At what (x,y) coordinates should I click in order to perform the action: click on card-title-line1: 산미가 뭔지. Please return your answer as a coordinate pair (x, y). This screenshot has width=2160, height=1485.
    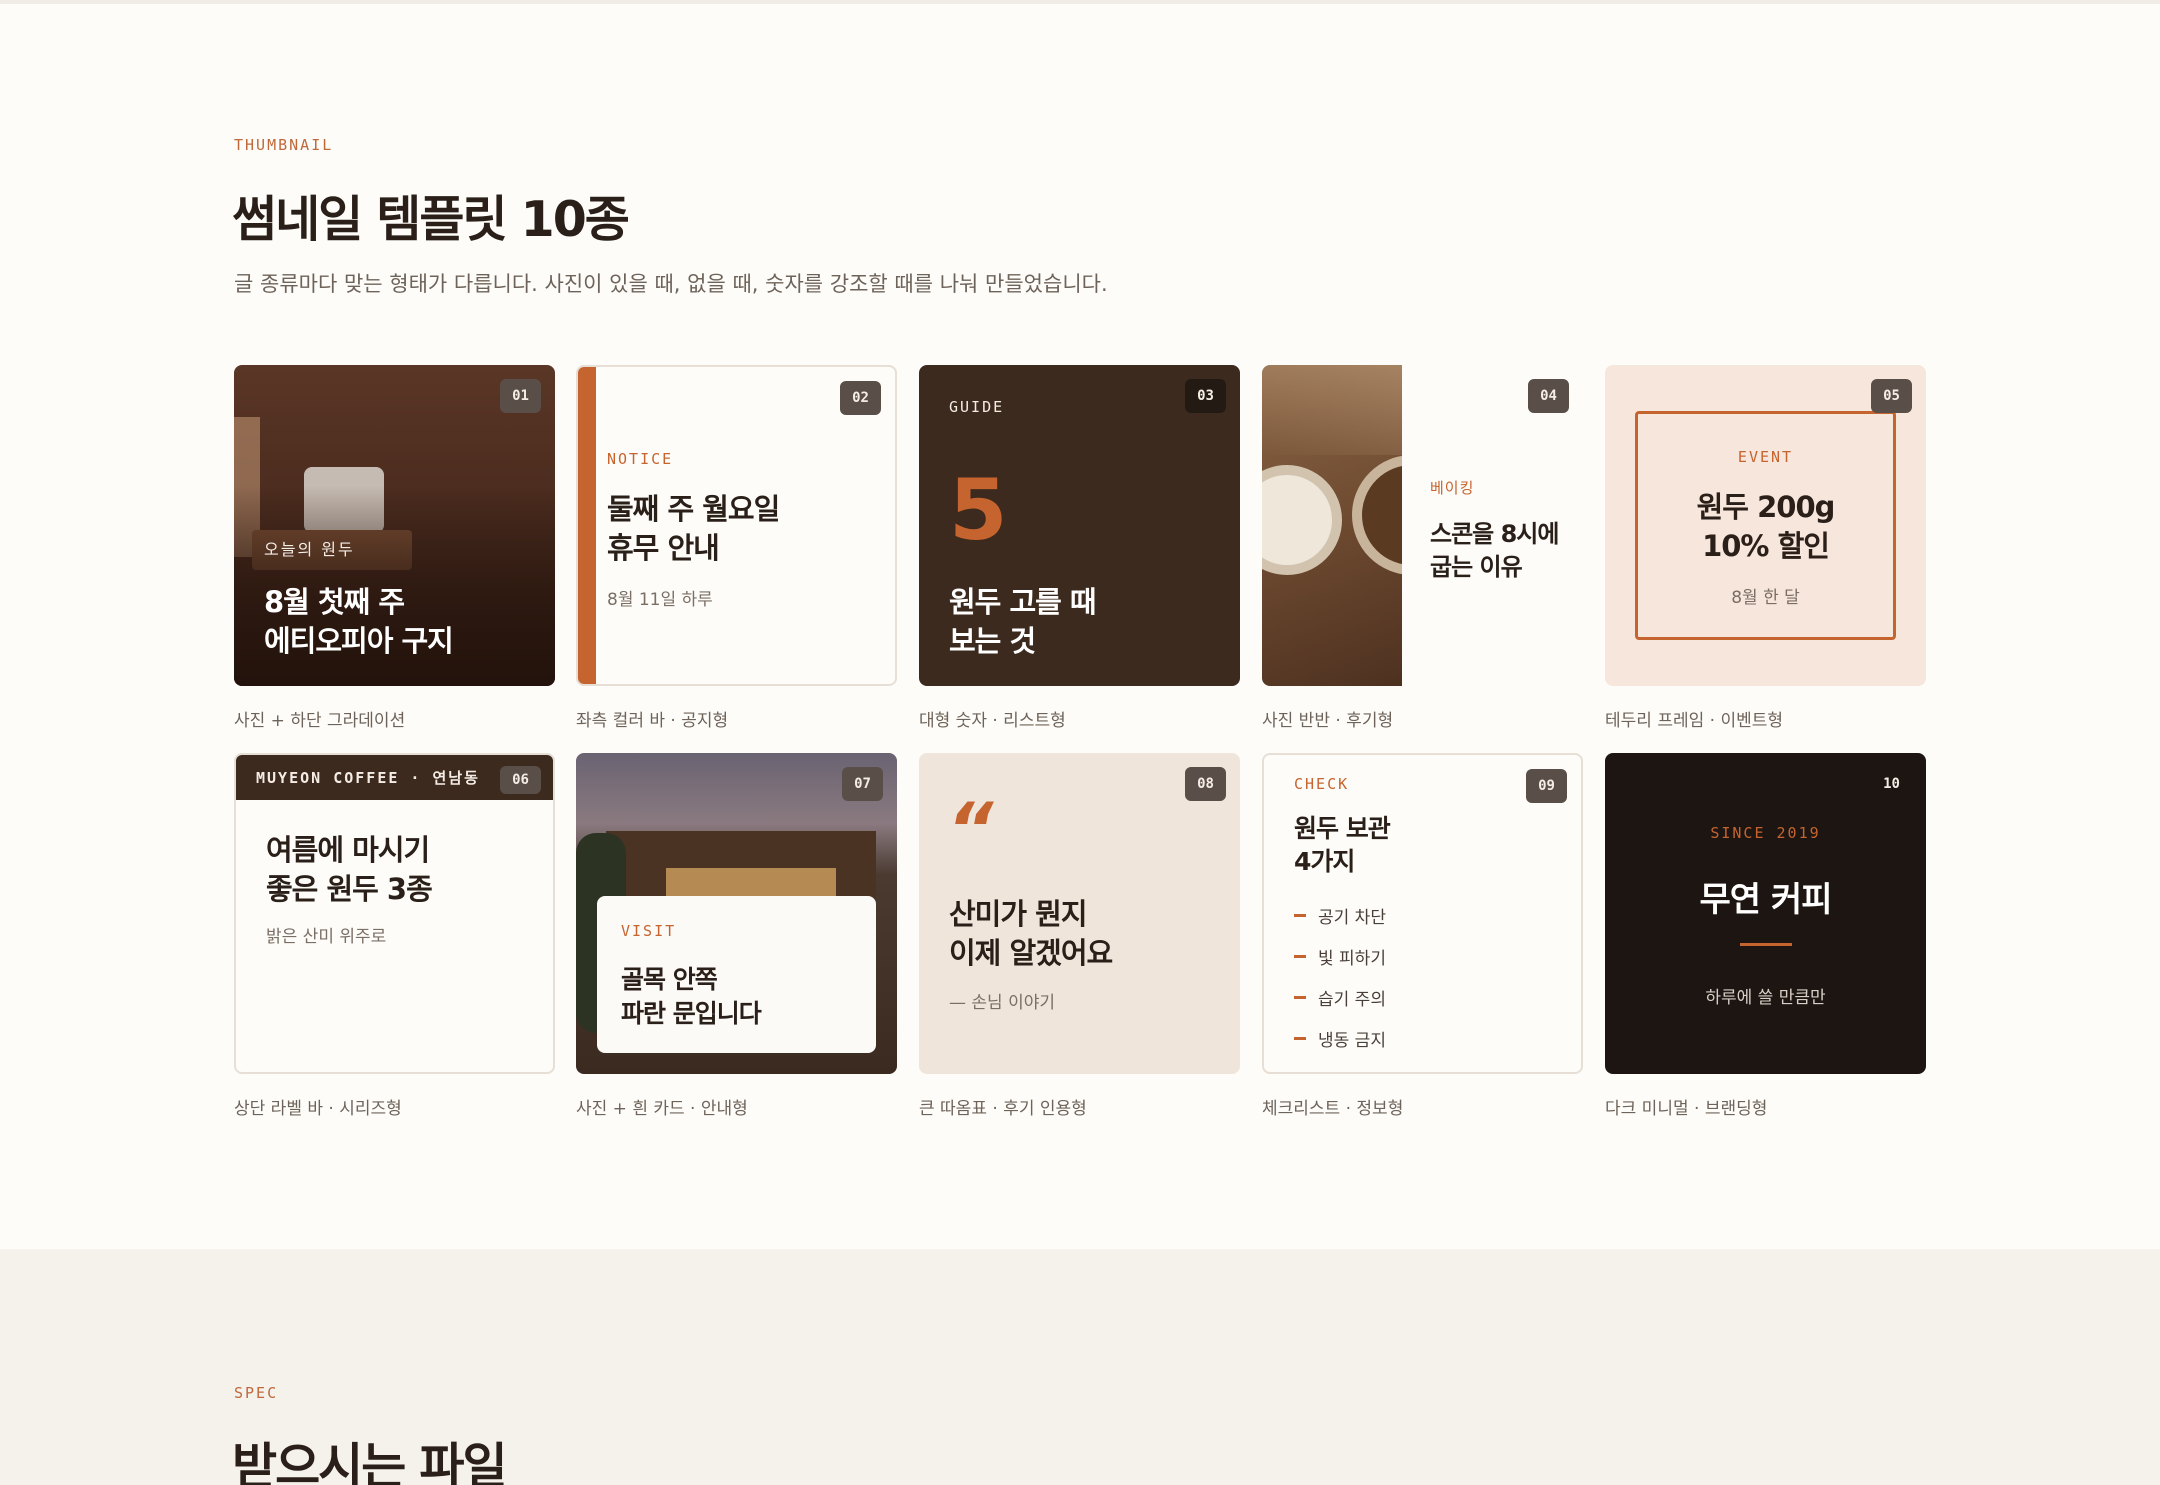
    Looking at the image, I should click on (1018, 914).